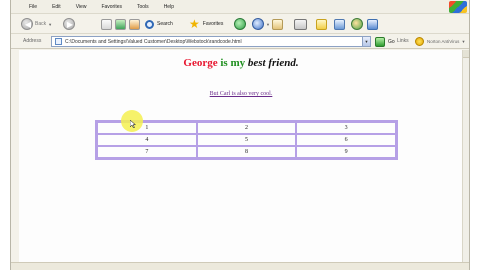  Describe the element at coordinates (233, 63) in the screenshot. I see `heading-verb: is my` at that location.